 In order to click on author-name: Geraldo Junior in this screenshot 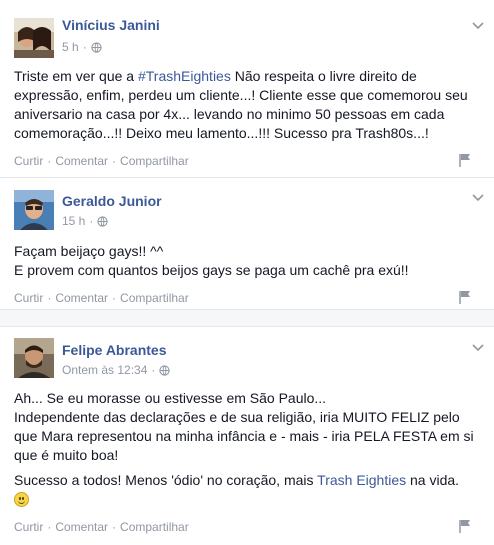, I will do `click(112, 201)`.